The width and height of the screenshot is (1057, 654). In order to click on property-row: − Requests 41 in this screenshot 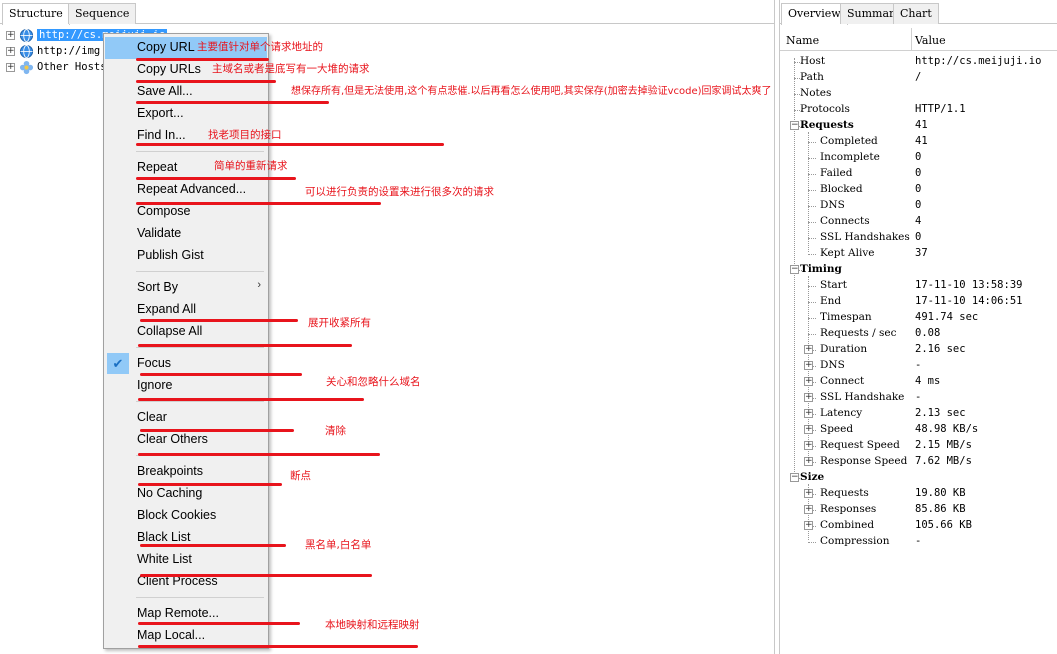, I will do `click(918, 126)`.